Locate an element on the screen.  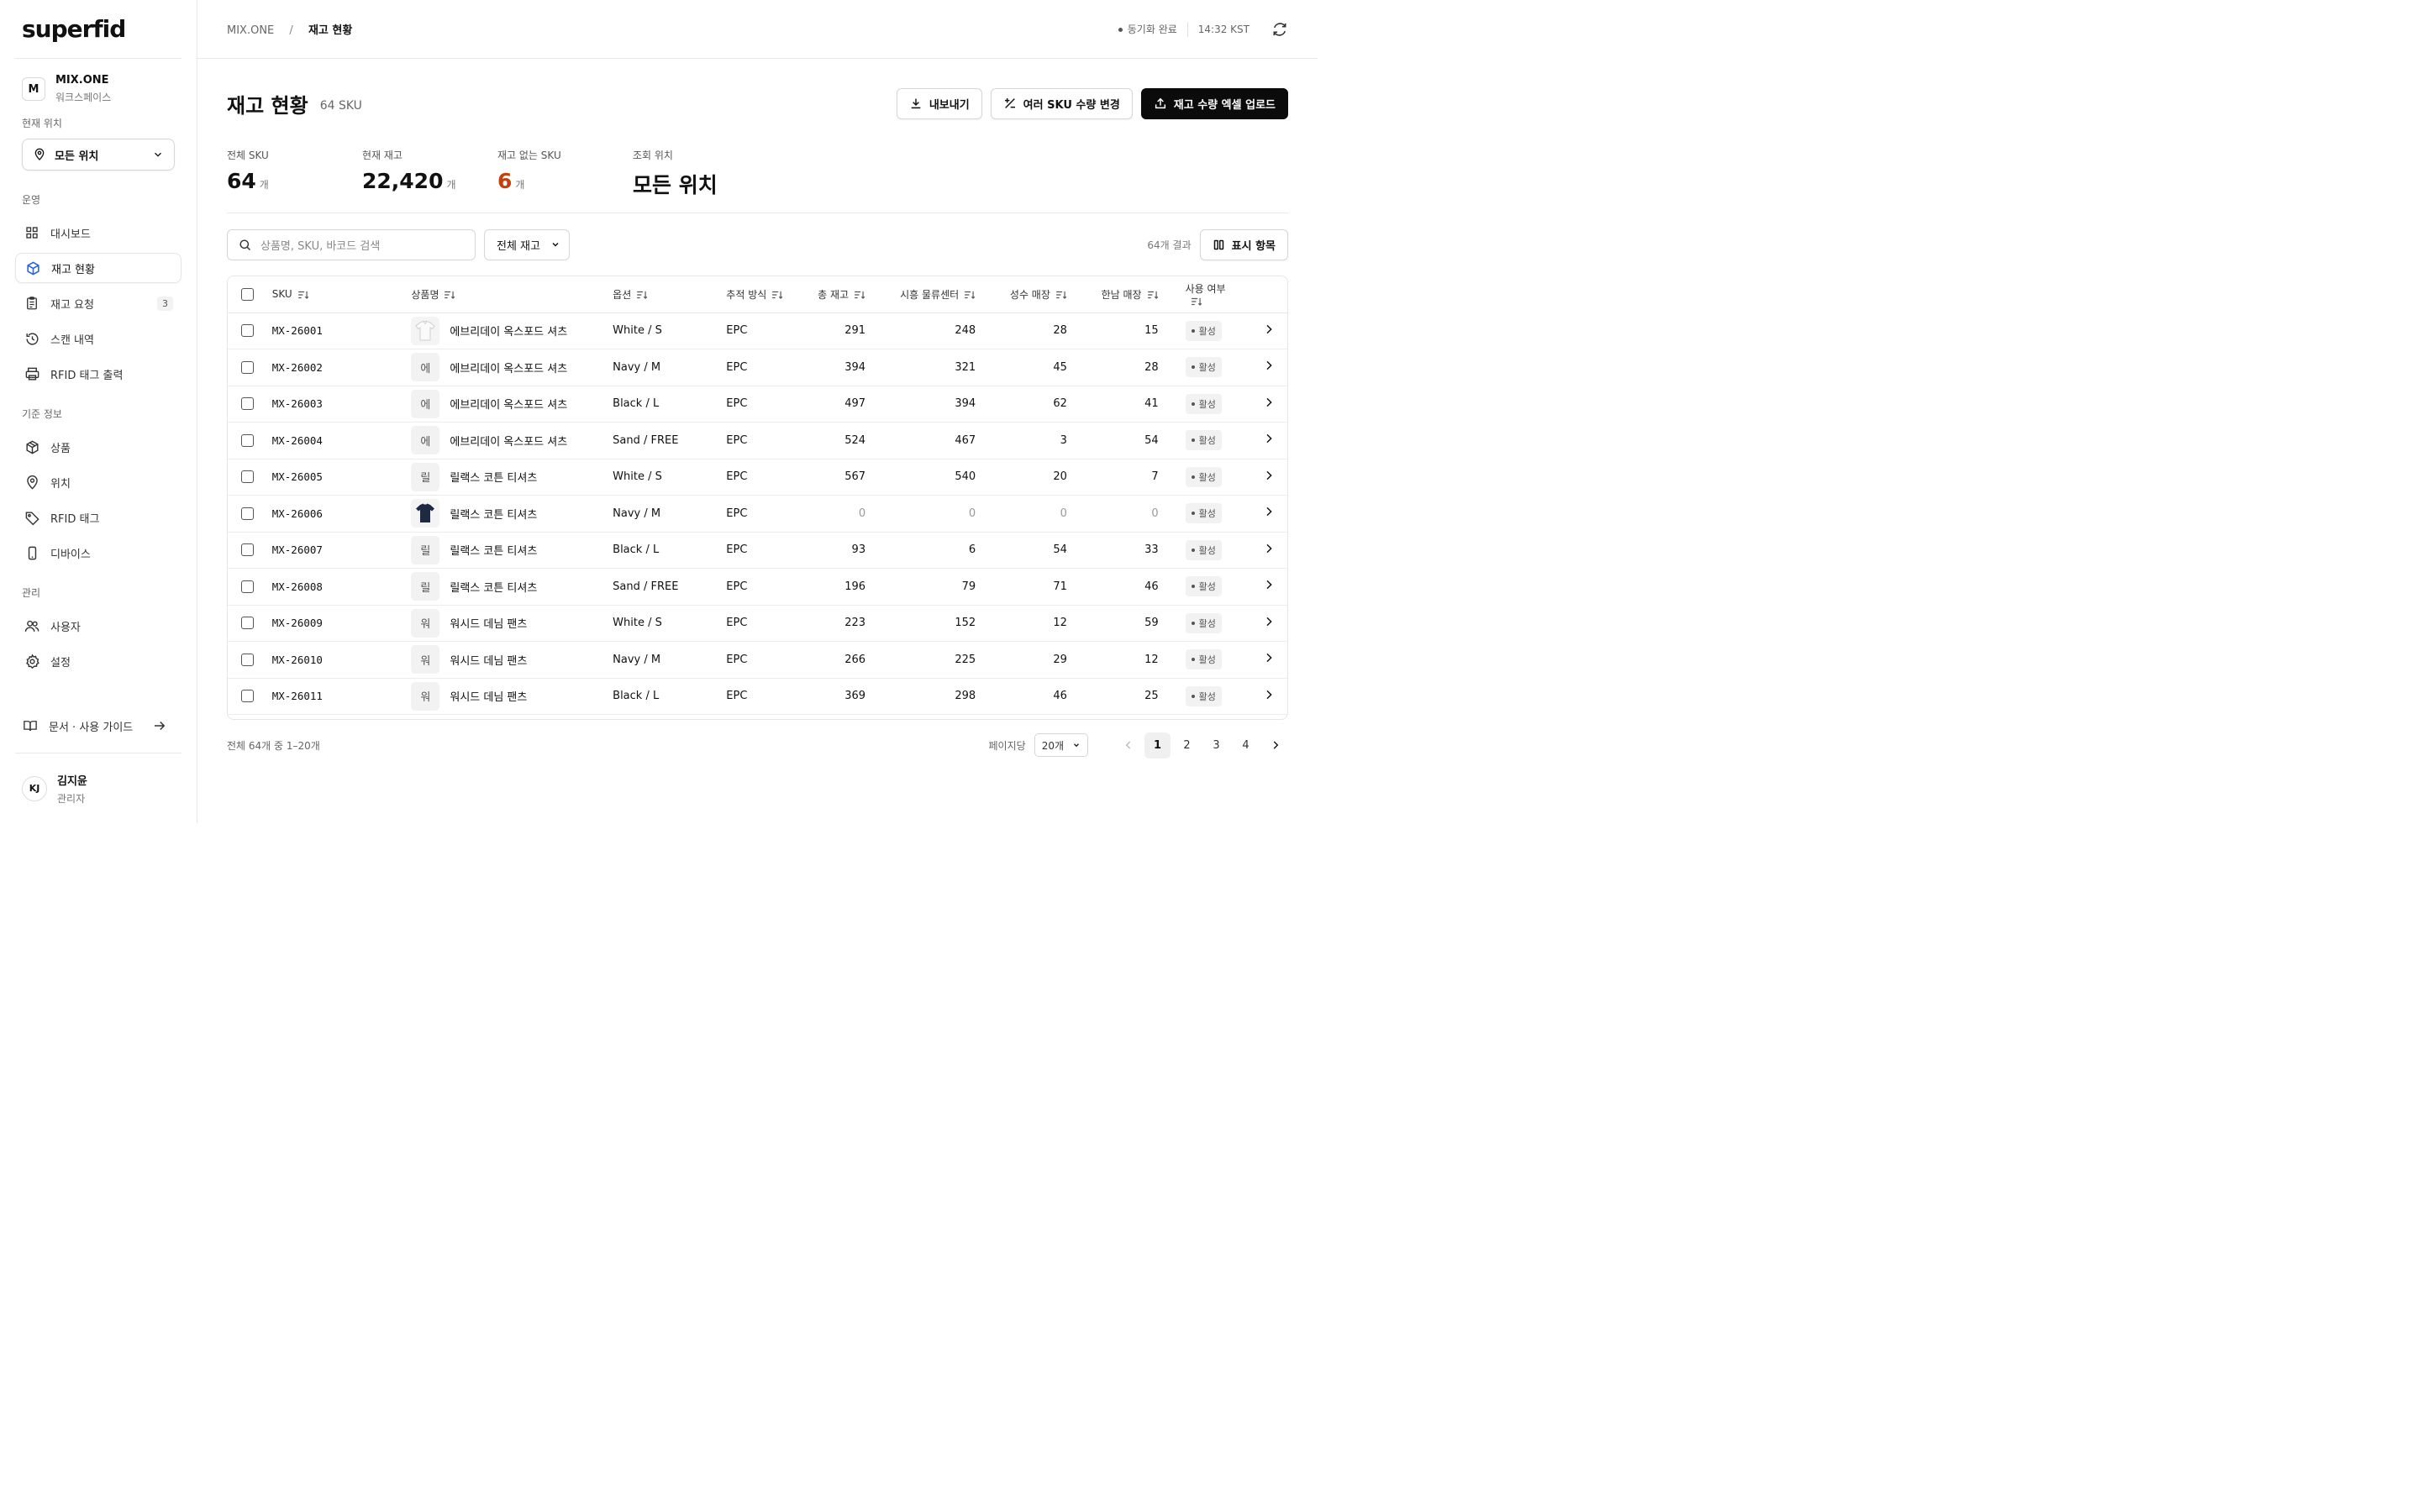
nav-item-rfid-print: RFID 태그 출력 is located at coordinates (98, 374).